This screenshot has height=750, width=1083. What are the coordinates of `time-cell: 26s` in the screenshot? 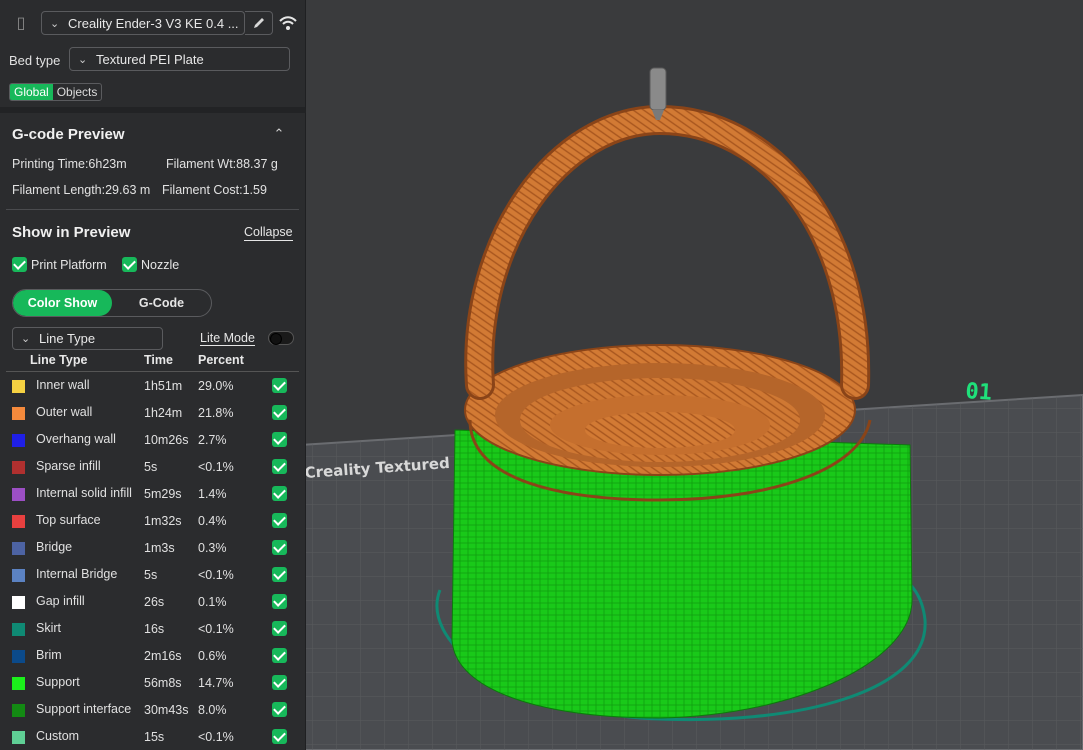 It's located at (154, 601).